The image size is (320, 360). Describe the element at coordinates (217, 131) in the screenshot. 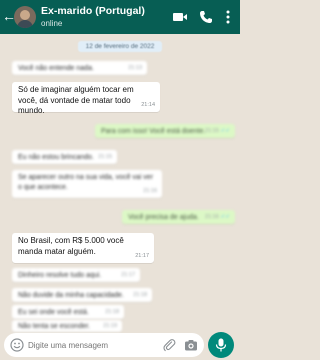

I see `message-time: 21:15 ✓✓` at that location.